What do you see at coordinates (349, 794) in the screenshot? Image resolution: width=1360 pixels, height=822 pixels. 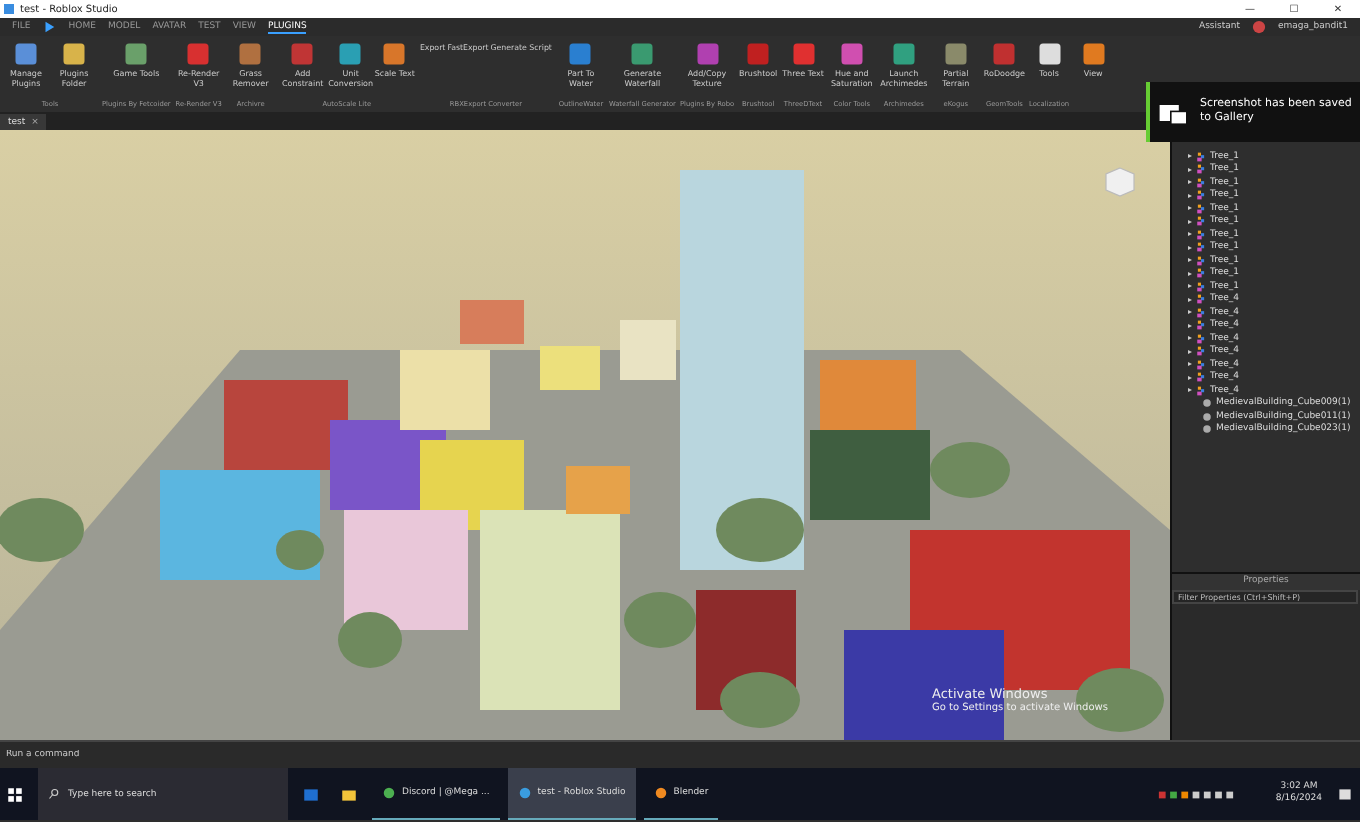 I see `folder-icon` at bounding box center [349, 794].